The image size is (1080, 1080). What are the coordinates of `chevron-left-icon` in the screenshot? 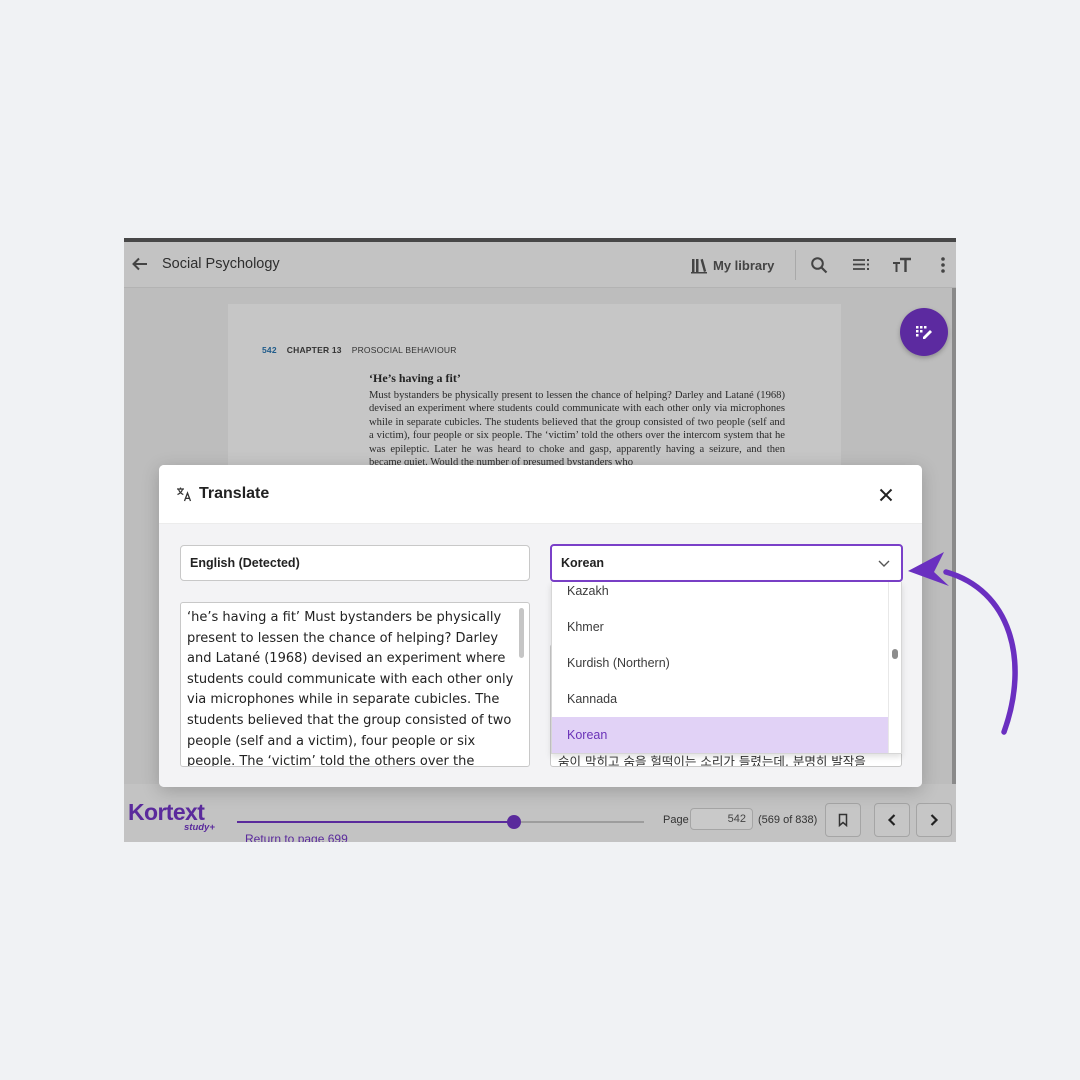 It's located at (891, 820).